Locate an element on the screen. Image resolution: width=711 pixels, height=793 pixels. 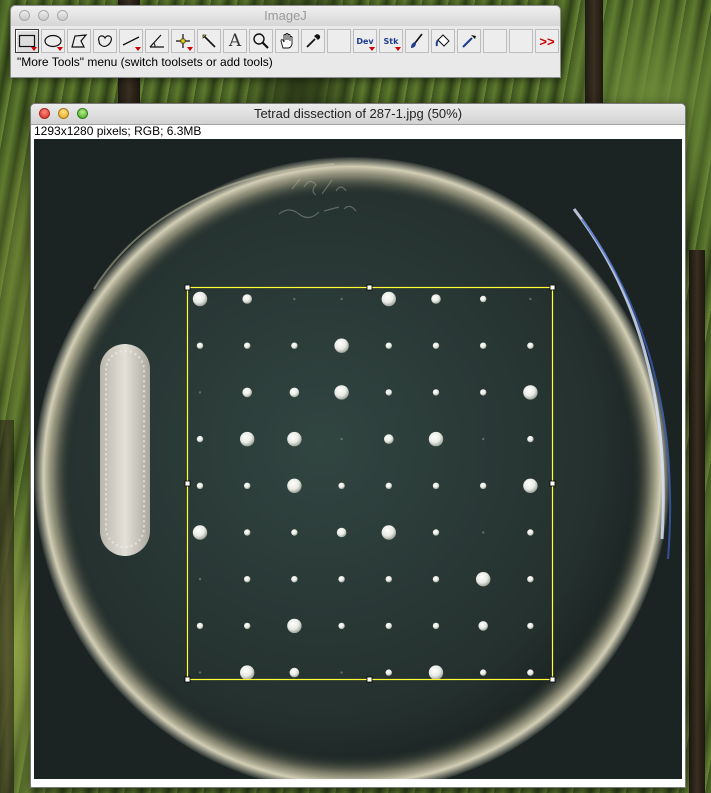
more-tools-icon: >> is located at coordinates (547, 41).